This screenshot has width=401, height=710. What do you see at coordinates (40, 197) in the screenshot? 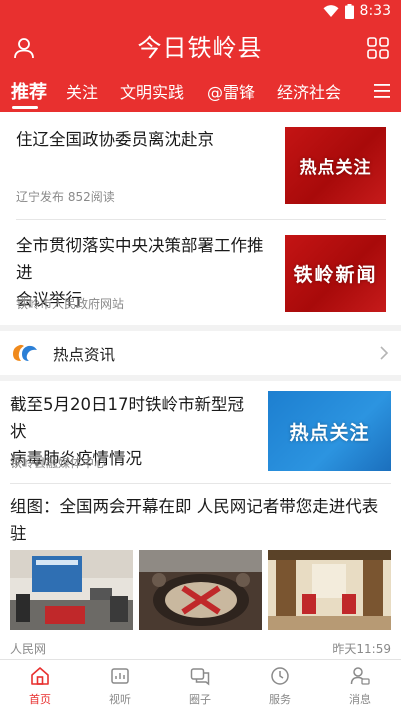
I see `article-source: 辽宁发布` at bounding box center [40, 197].